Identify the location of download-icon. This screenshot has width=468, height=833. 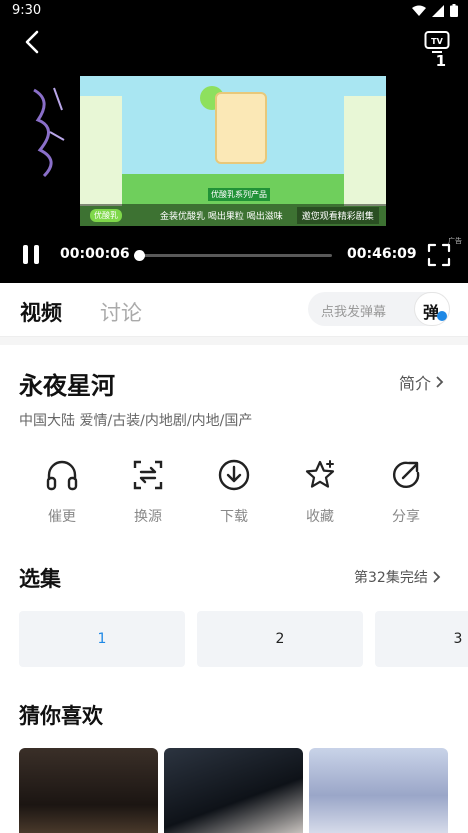
(234, 475).